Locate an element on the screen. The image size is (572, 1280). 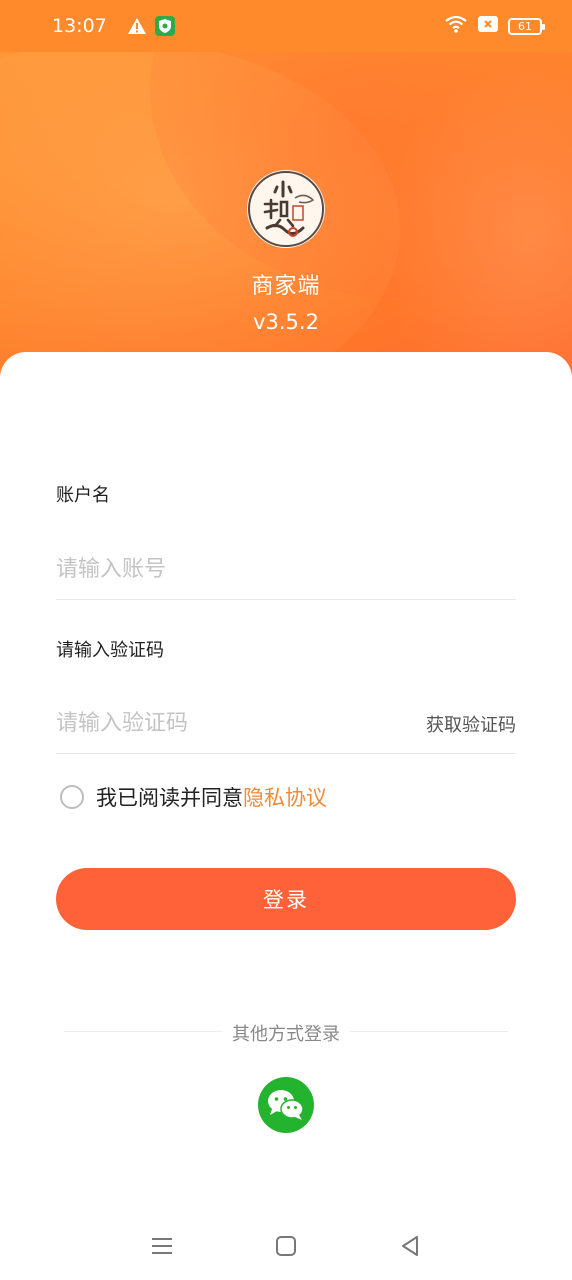
other-login-label-wrap: 其他方式登录 is located at coordinates (286, 1033).